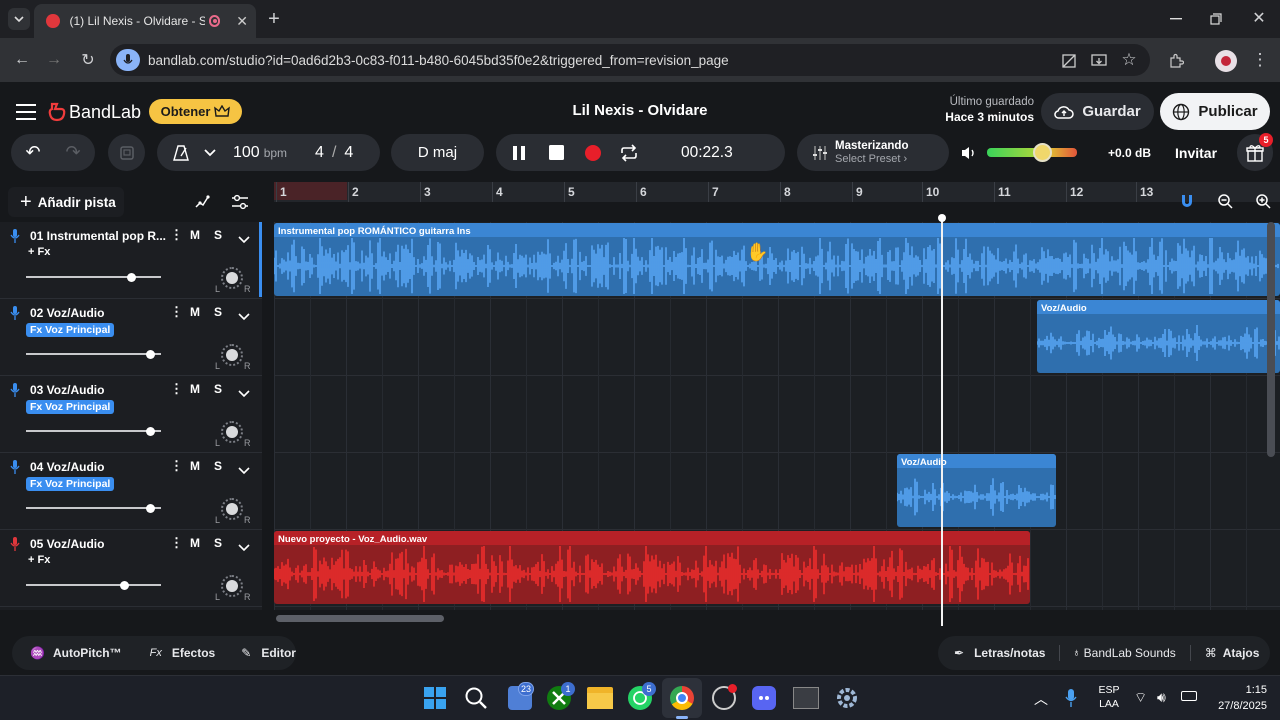  Describe the element at coordinates (999, 653) in the screenshot. I see `lyrics-button: ✒ Letras/notas` at that location.